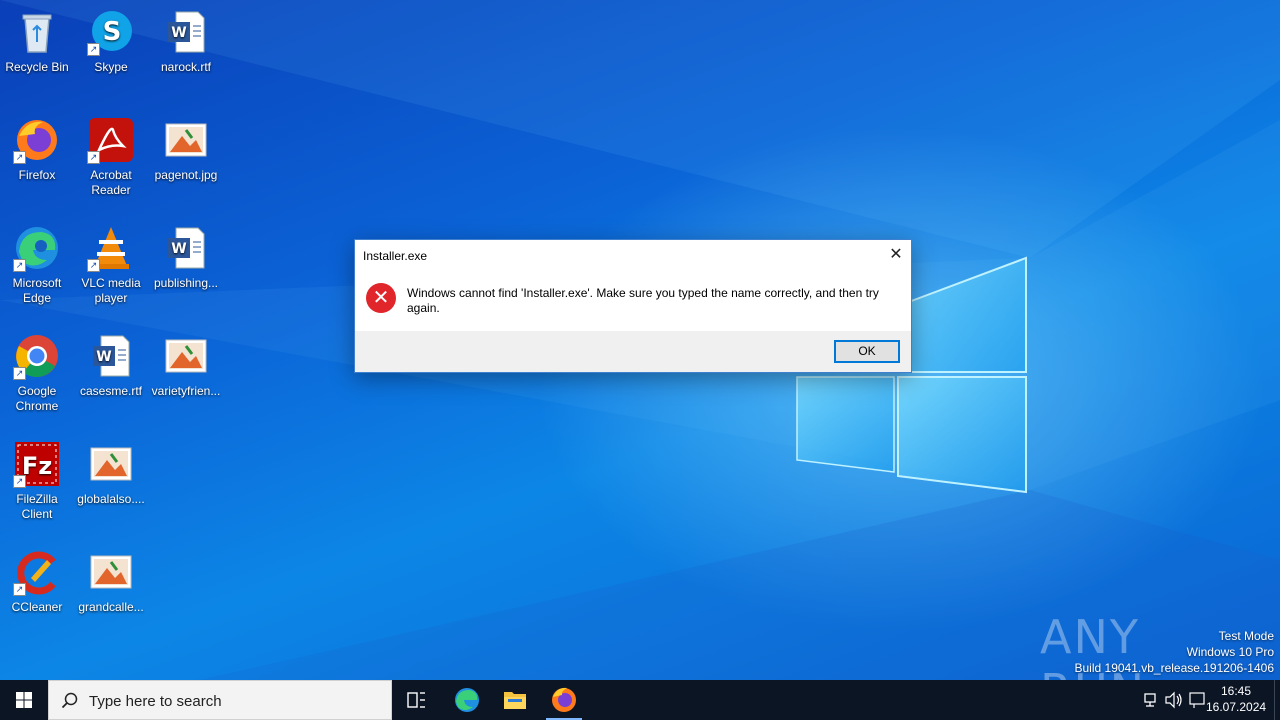  Describe the element at coordinates (1230, 652) in the screenshot. I see `watermark-edition: Windows 10 Pro` at that location.